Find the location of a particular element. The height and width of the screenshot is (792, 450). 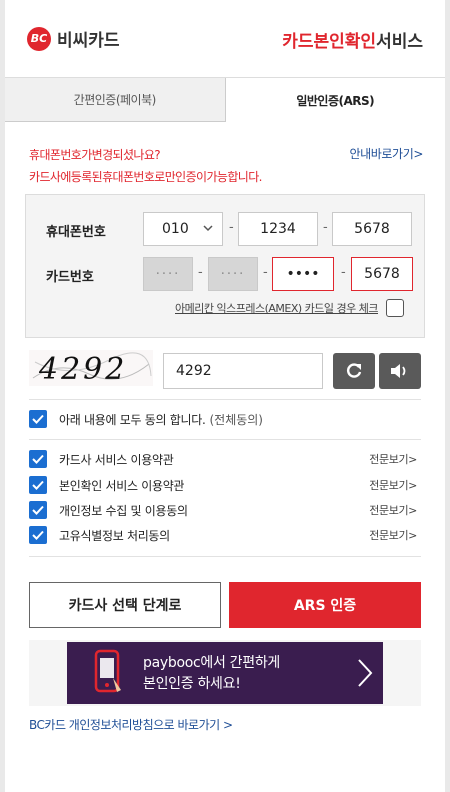

card-dash-1: - is located at coordinates (200, 272).